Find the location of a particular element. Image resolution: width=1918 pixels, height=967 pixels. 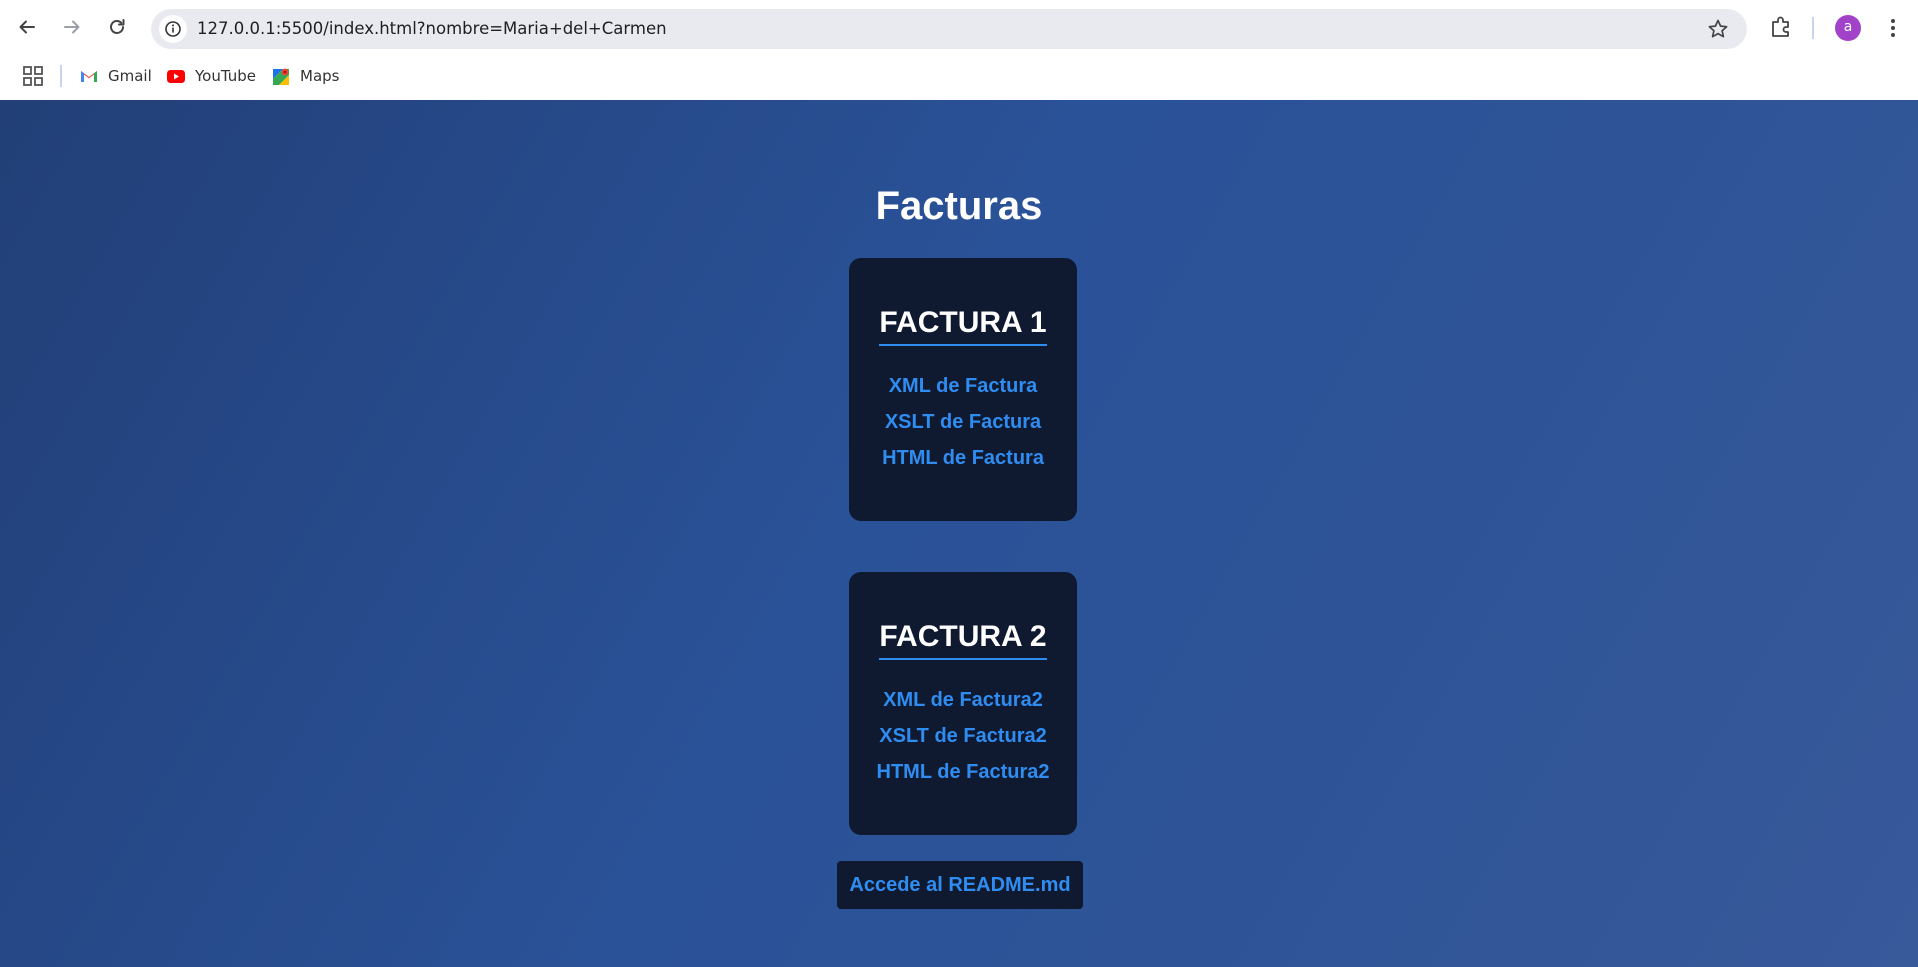

forward-button is located at coordinates (72, 27).